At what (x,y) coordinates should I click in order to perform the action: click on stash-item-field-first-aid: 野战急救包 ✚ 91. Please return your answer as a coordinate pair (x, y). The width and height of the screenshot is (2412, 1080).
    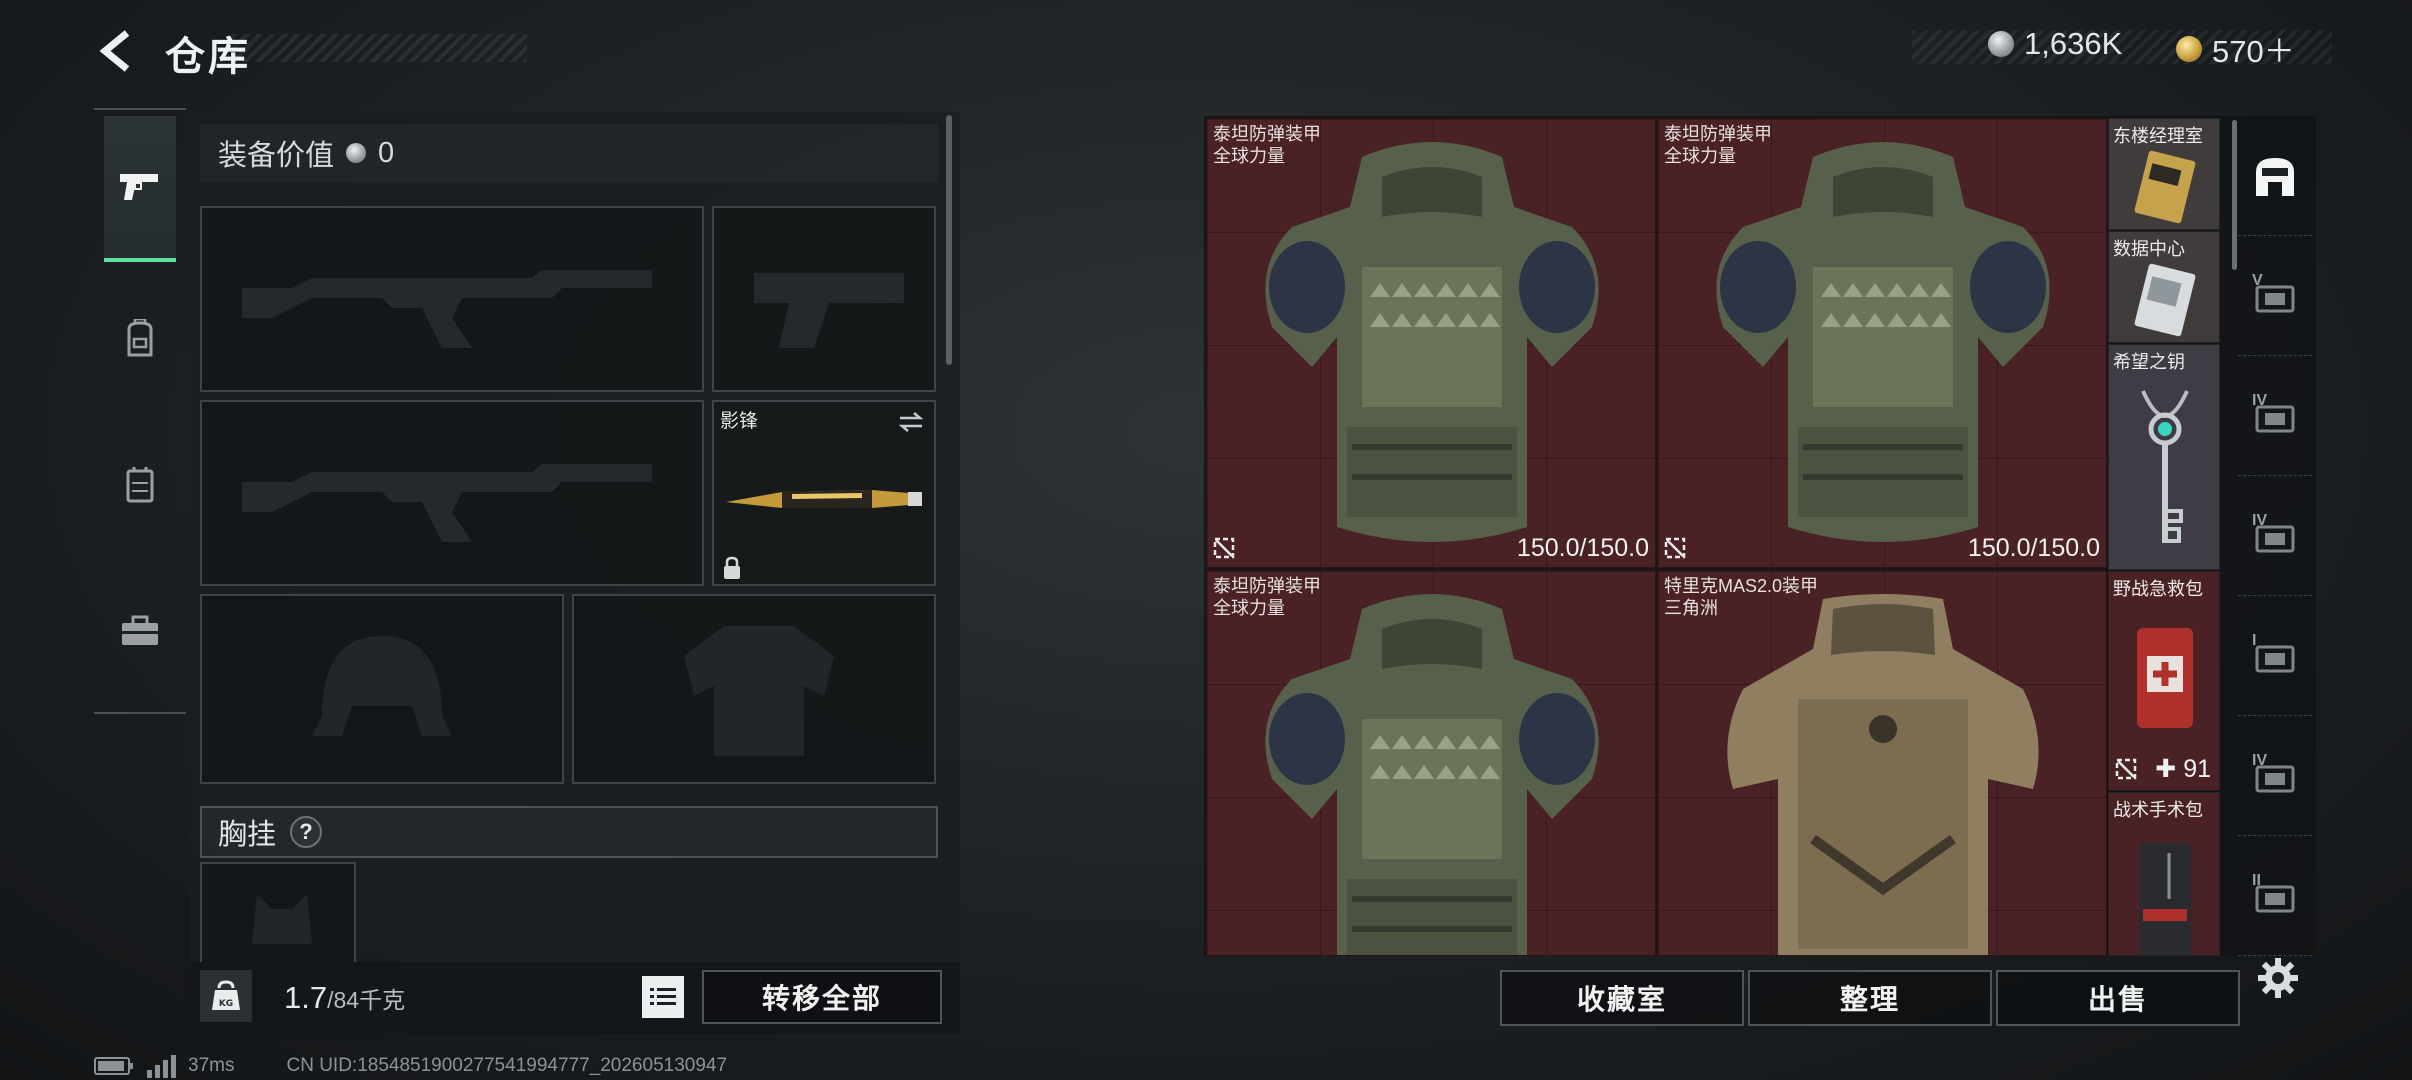
    Looking at the image, I should click on (2164, 681).